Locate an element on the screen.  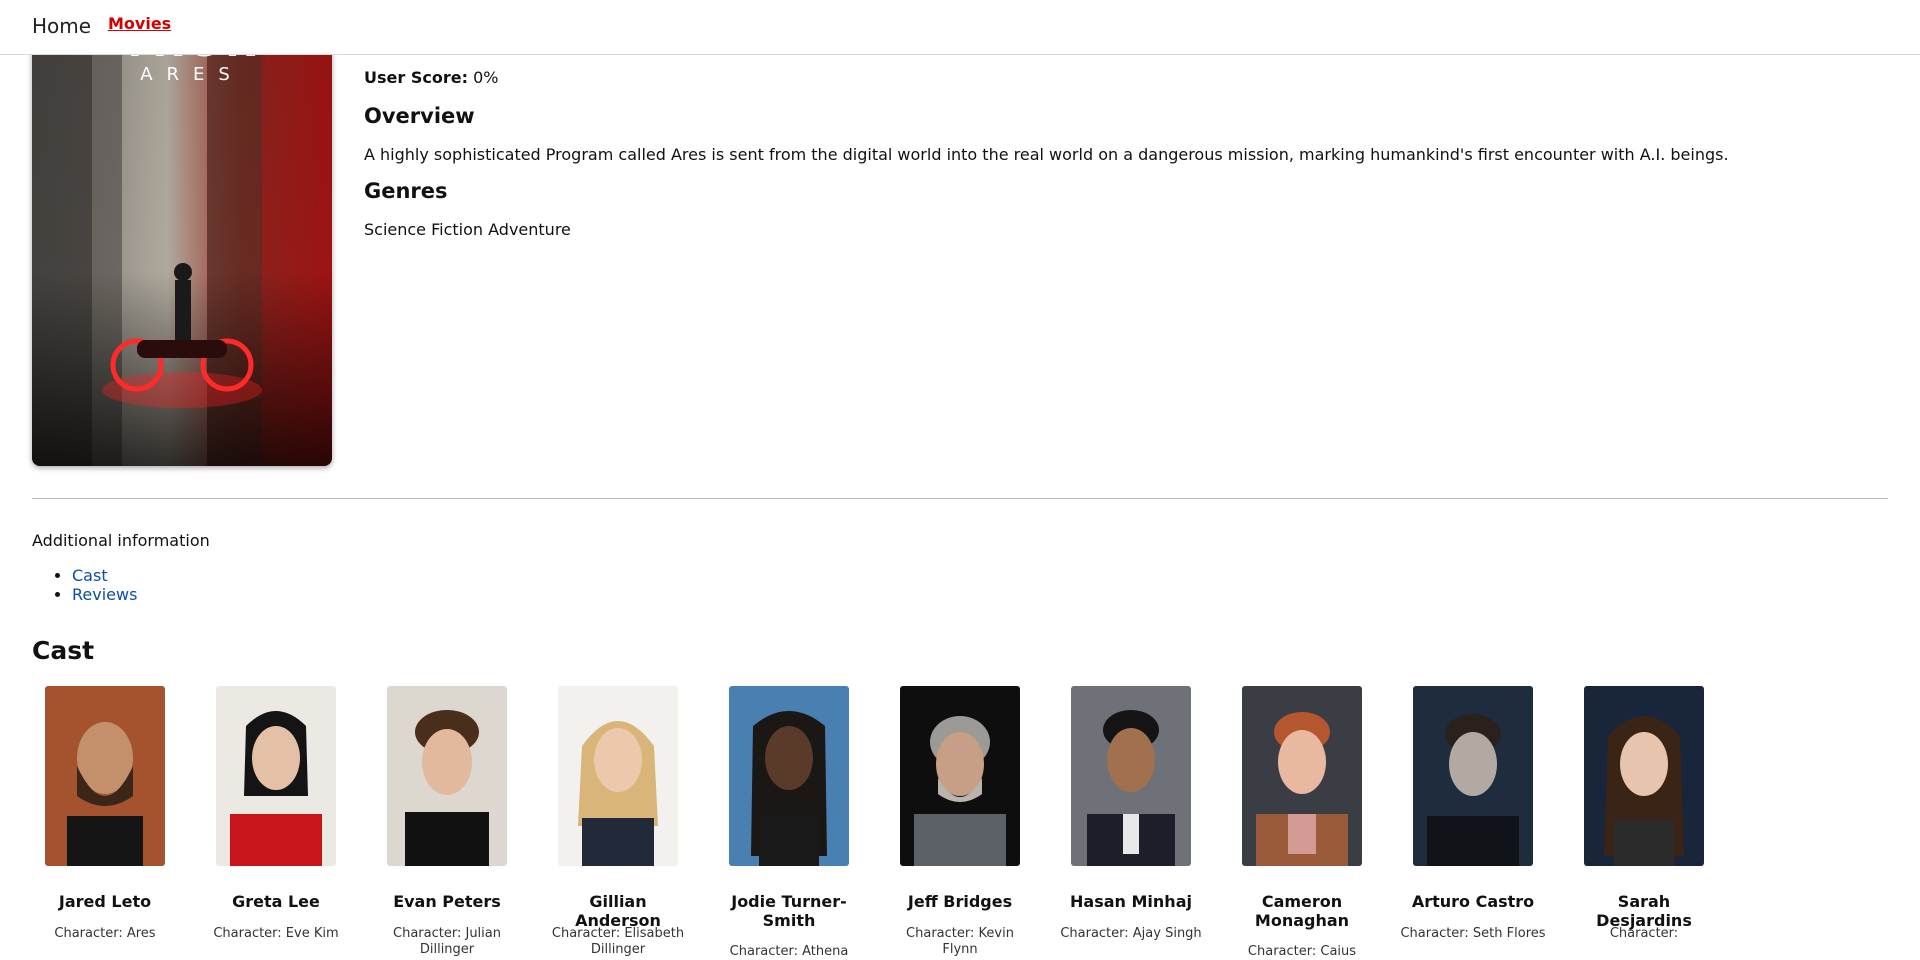
movie-poster: TRON ARES is located at coordinates (182, 233).